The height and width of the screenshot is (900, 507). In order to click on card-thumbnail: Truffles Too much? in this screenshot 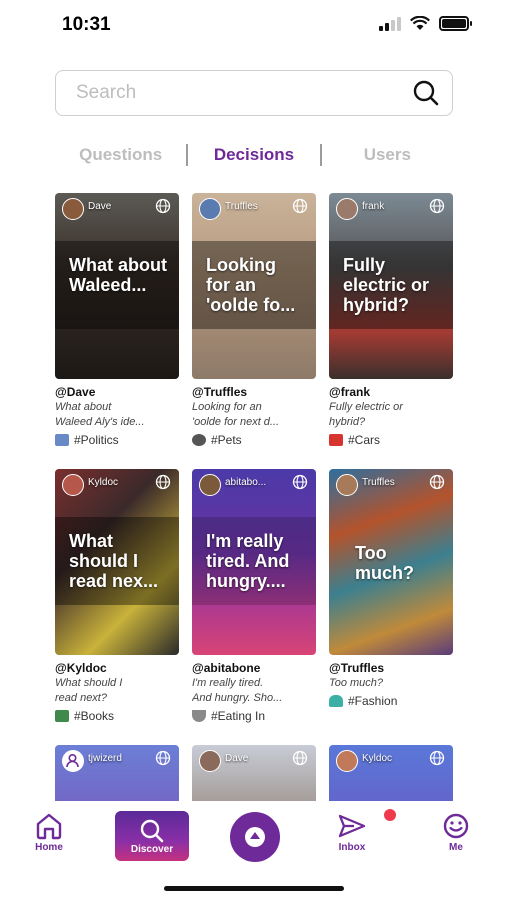, I will do `click(391, 562)`.